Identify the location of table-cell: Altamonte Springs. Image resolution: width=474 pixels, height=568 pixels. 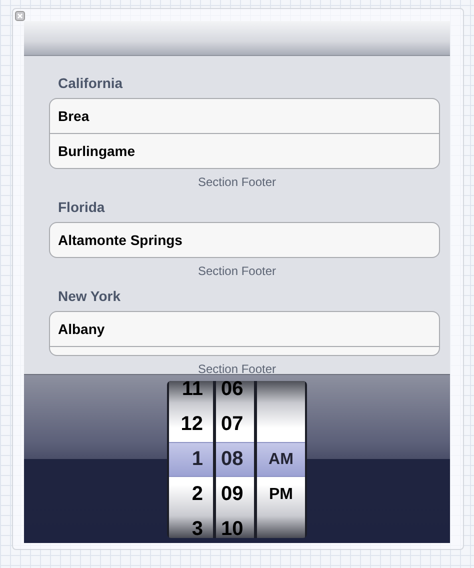
(244, 240).